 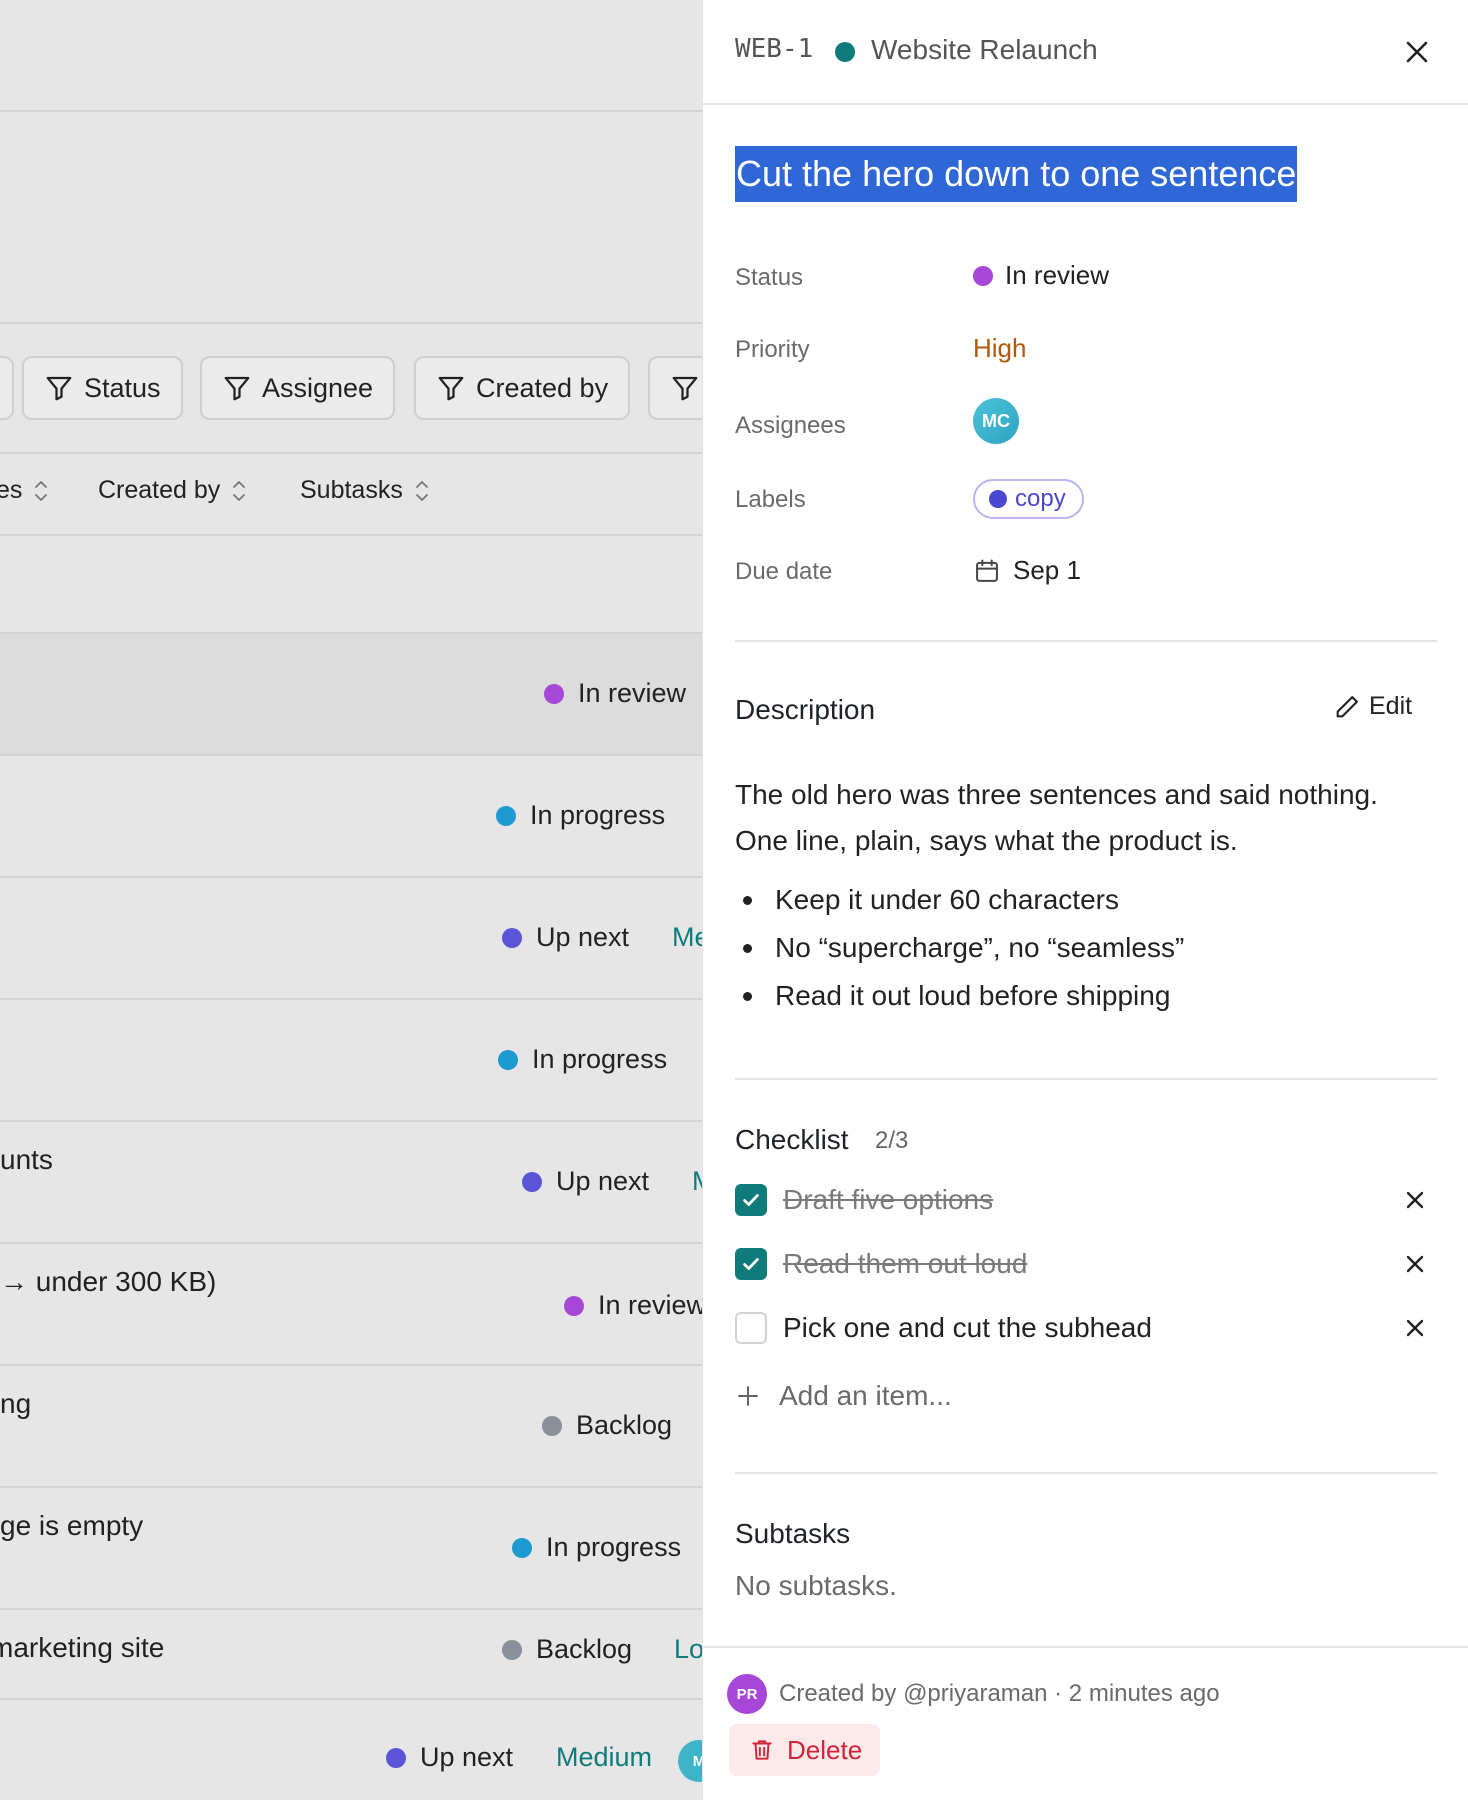 What do you see at coordinates (687, 937) in the screenshot?
I see `priority-cell: Me` at bounding box center [687, 937].